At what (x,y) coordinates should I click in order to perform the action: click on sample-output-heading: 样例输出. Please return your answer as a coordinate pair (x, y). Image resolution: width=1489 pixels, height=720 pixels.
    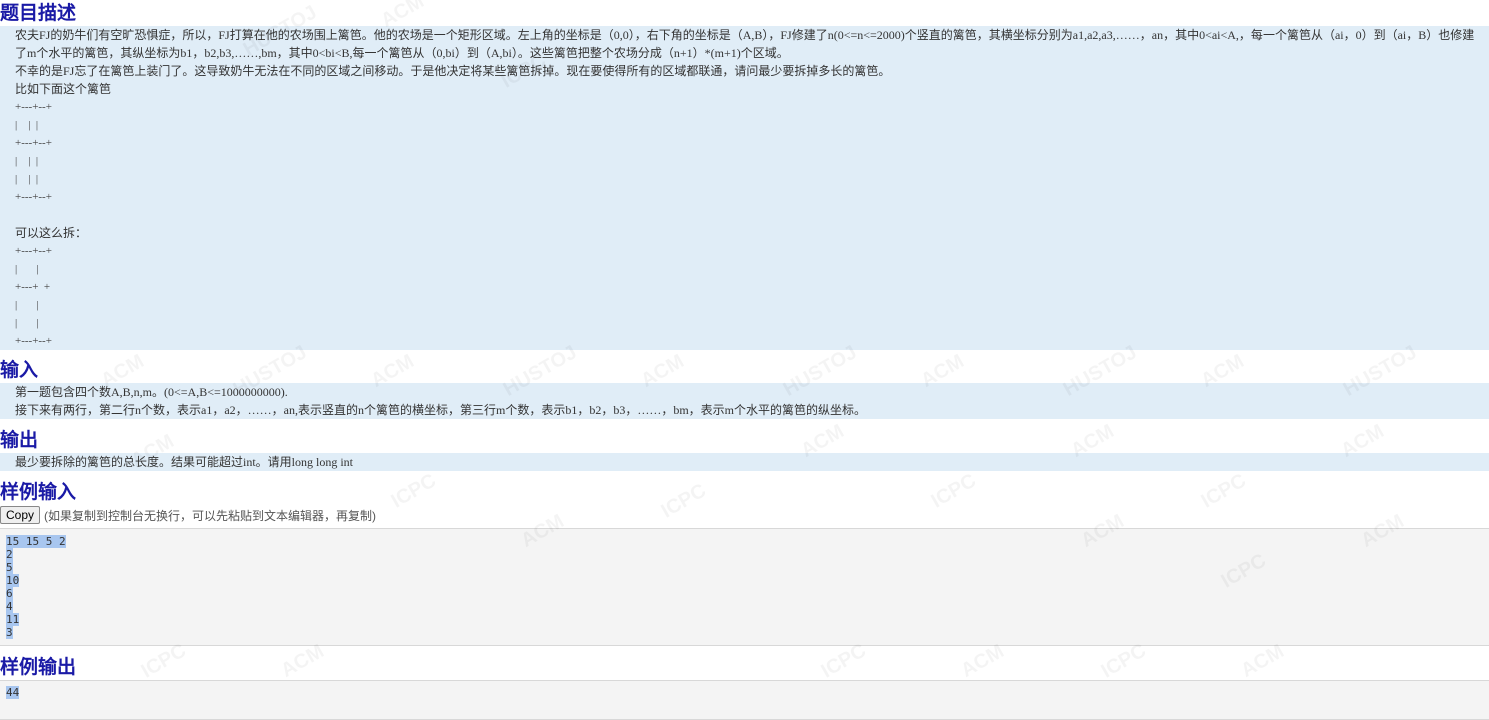
    Looking at the image, I should click on (38, 667).